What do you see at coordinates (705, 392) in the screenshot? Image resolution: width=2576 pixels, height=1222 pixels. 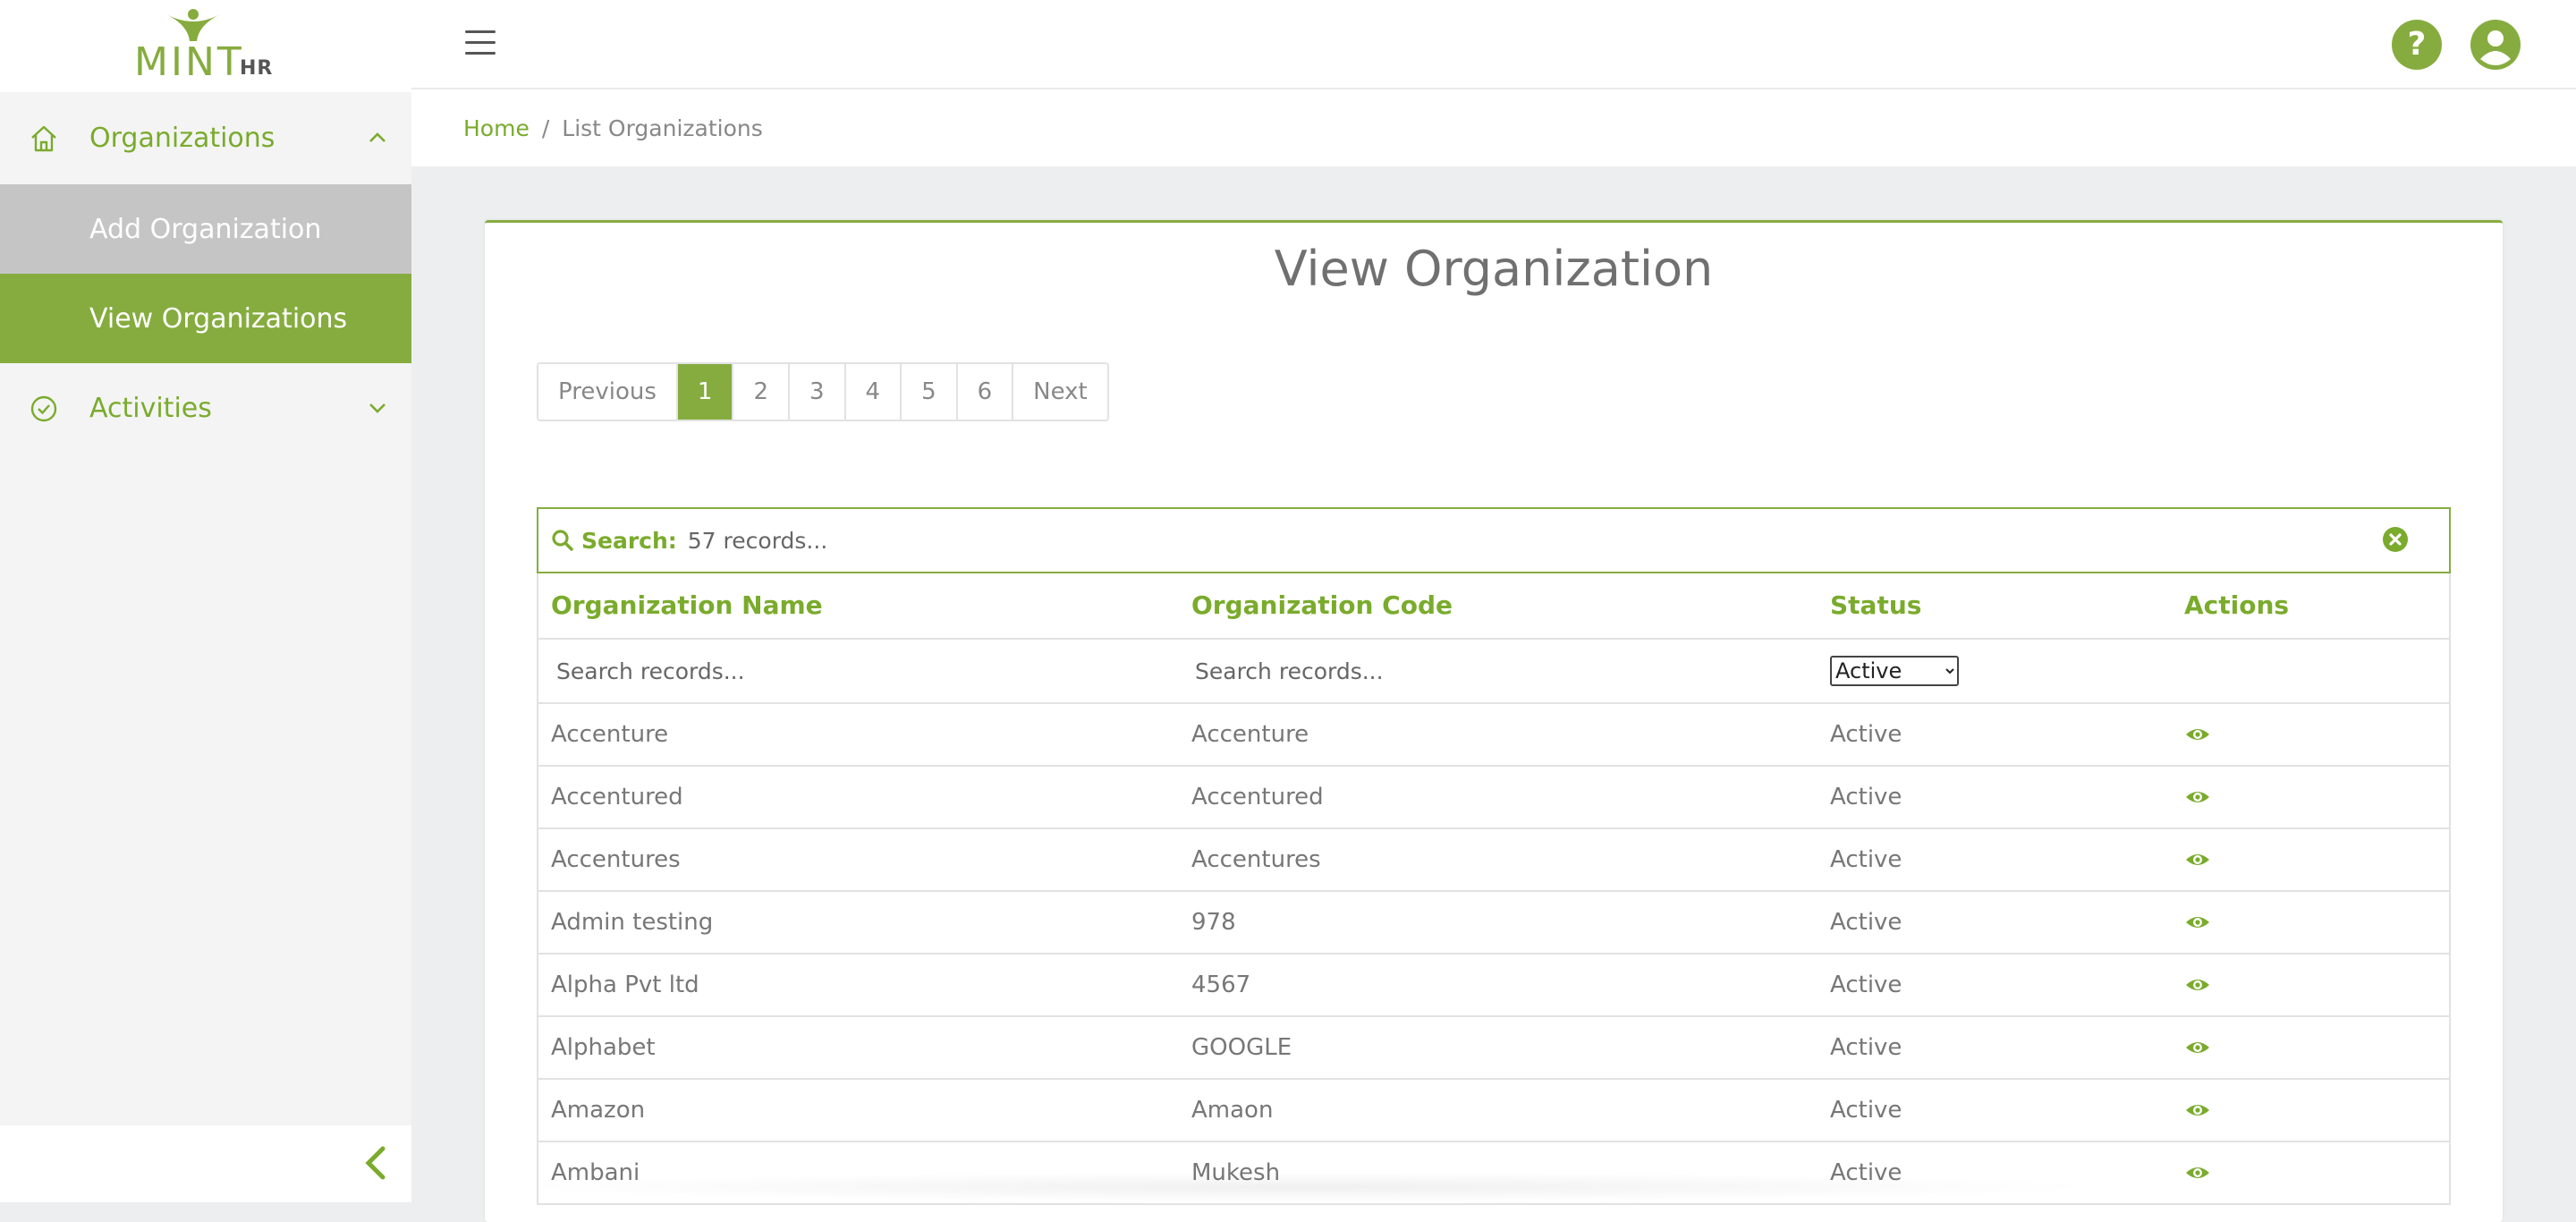 I see `pagination-page-1: 1` at bounding box center [705, 392].